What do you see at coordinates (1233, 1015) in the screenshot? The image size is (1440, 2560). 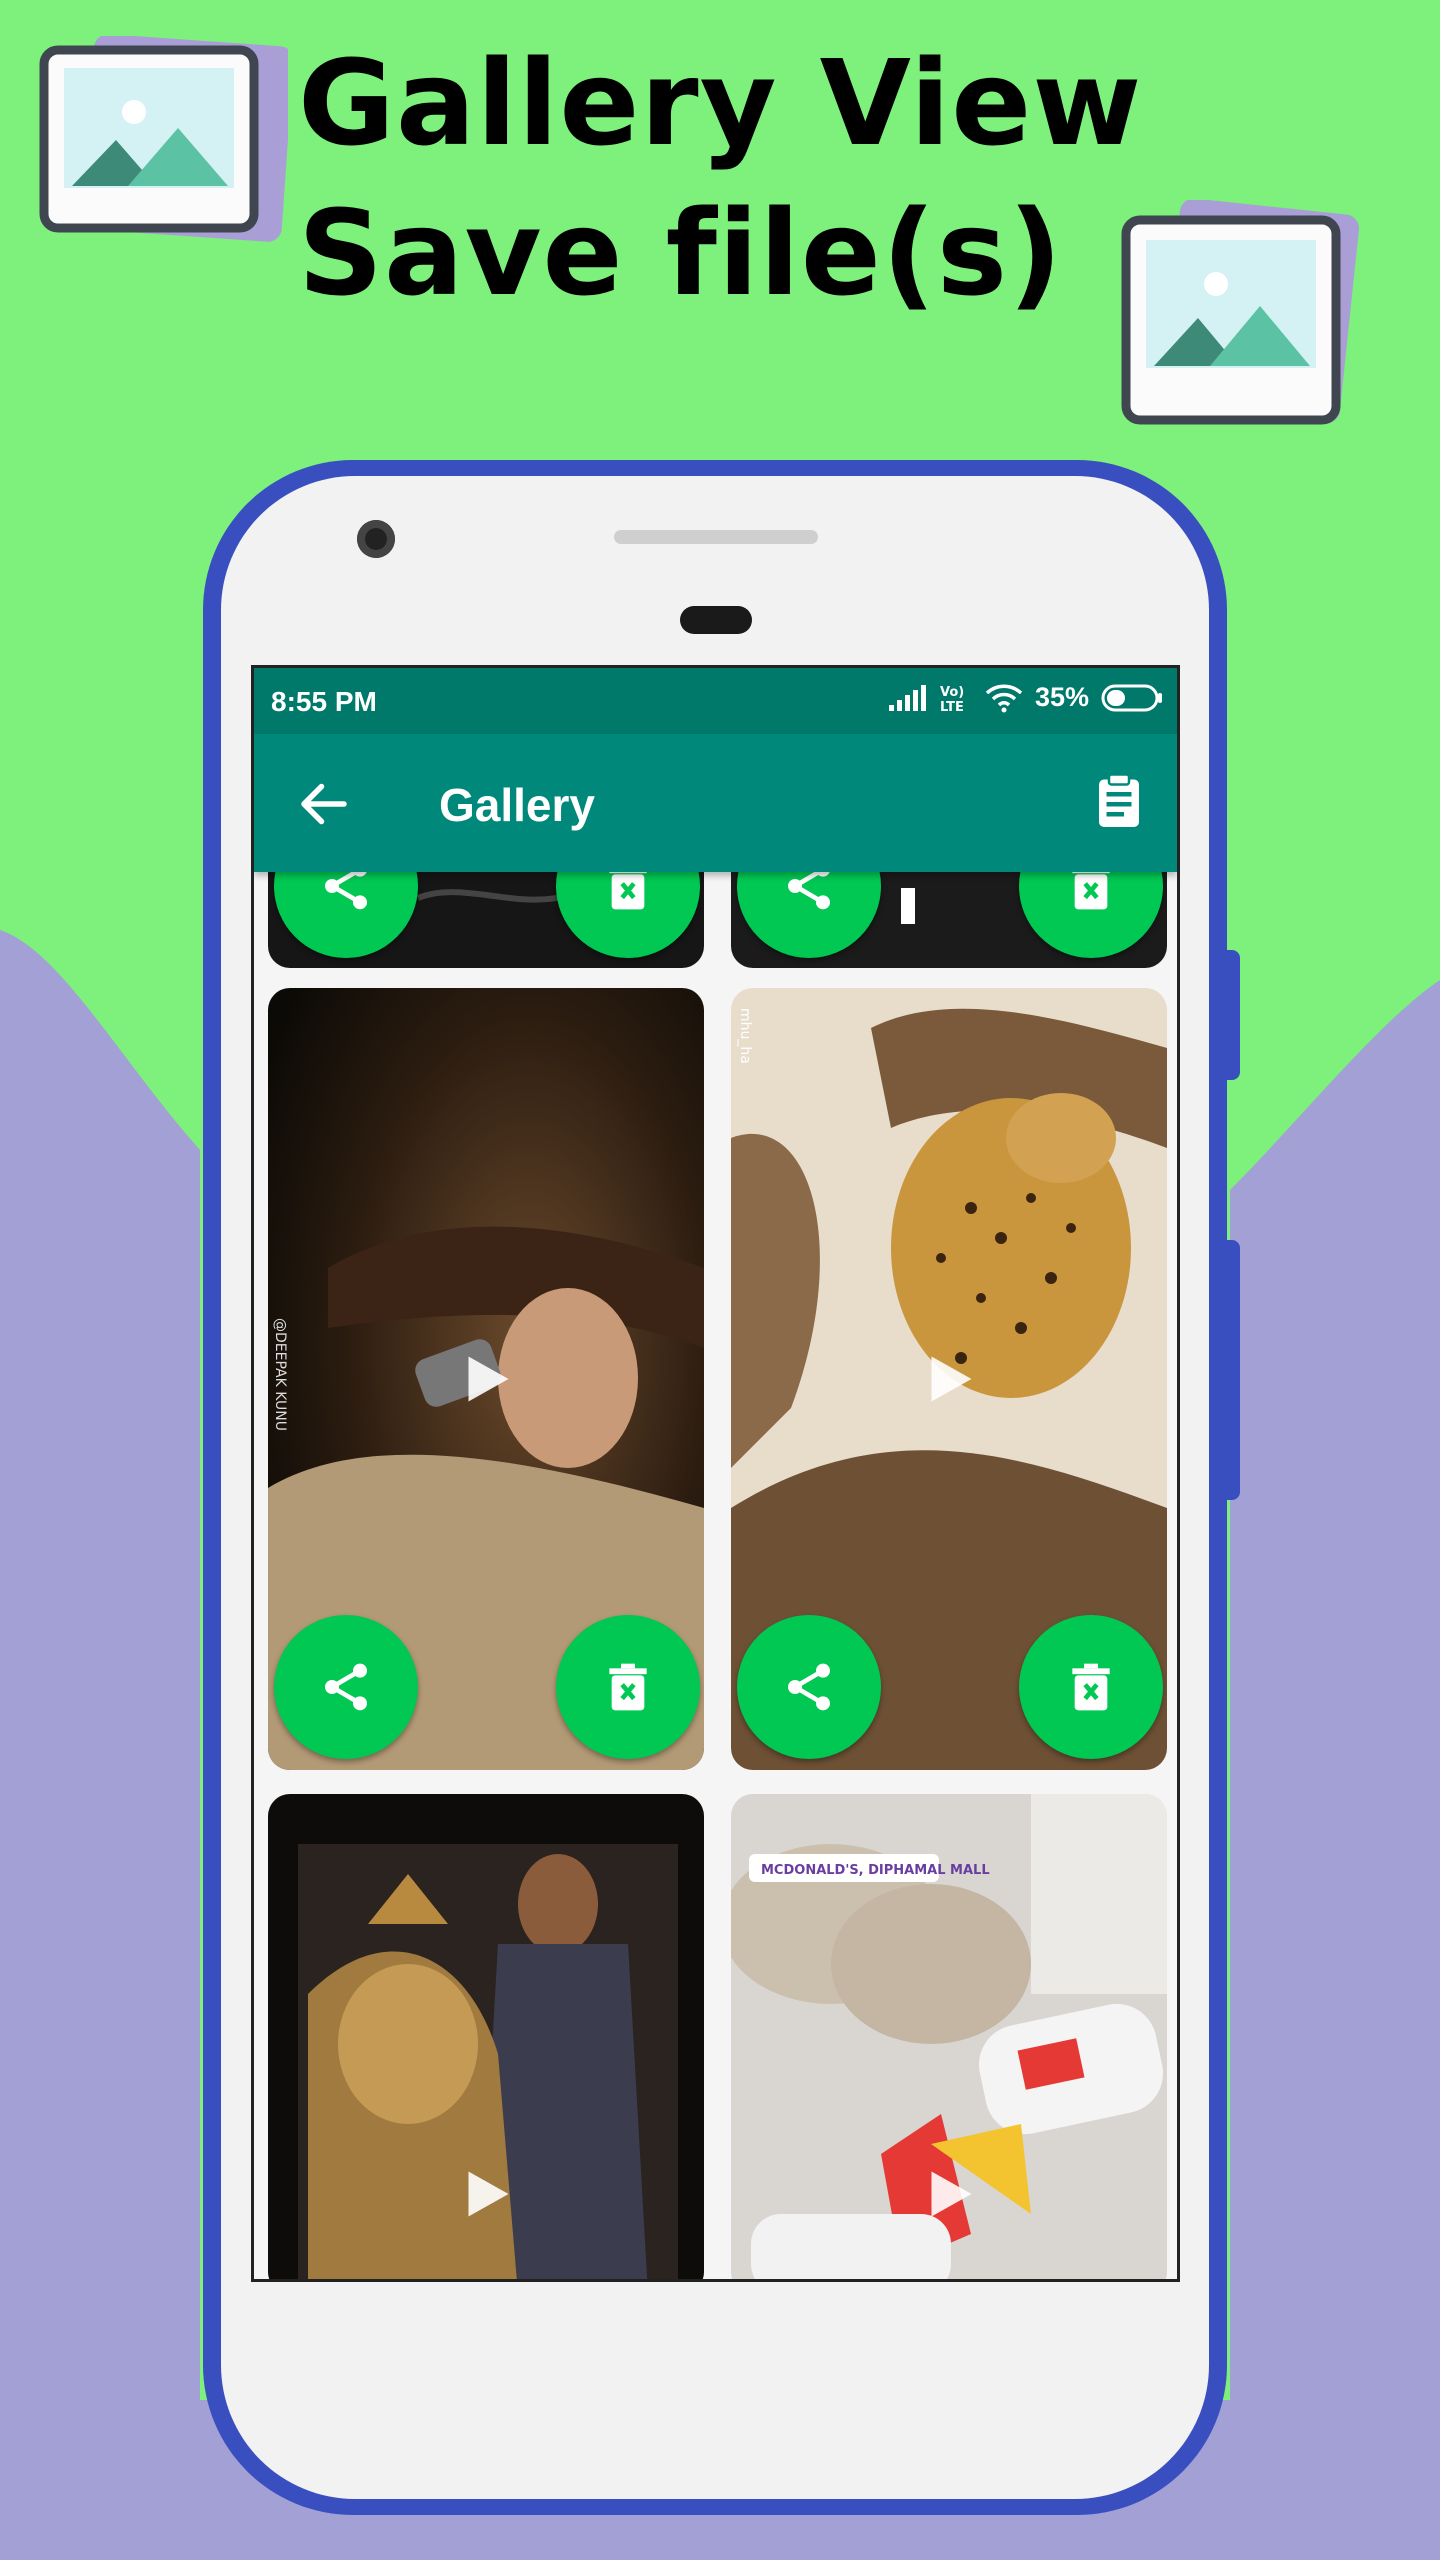 I see `phone-power-button` at bounding box center [1233, 1015].